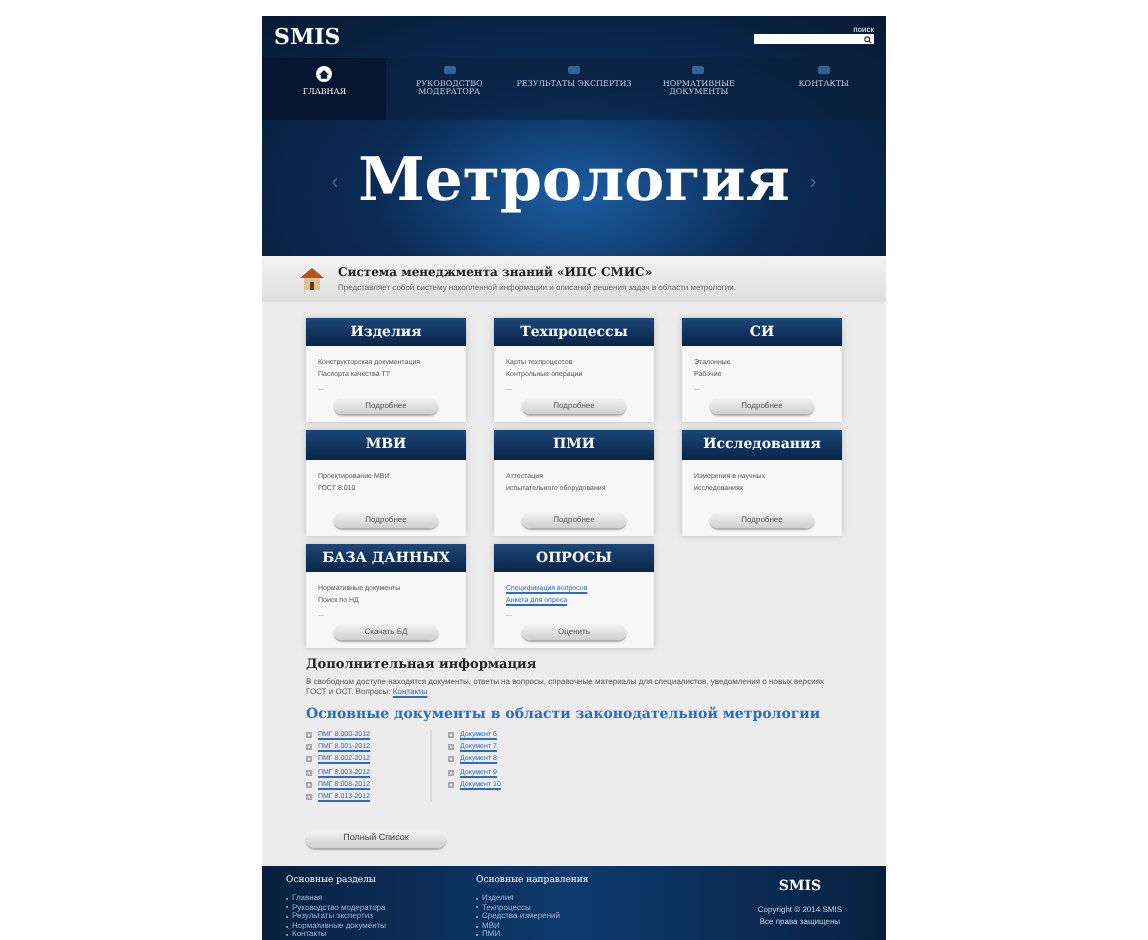  I want to click on logo: SMIS, so click(307, 37).